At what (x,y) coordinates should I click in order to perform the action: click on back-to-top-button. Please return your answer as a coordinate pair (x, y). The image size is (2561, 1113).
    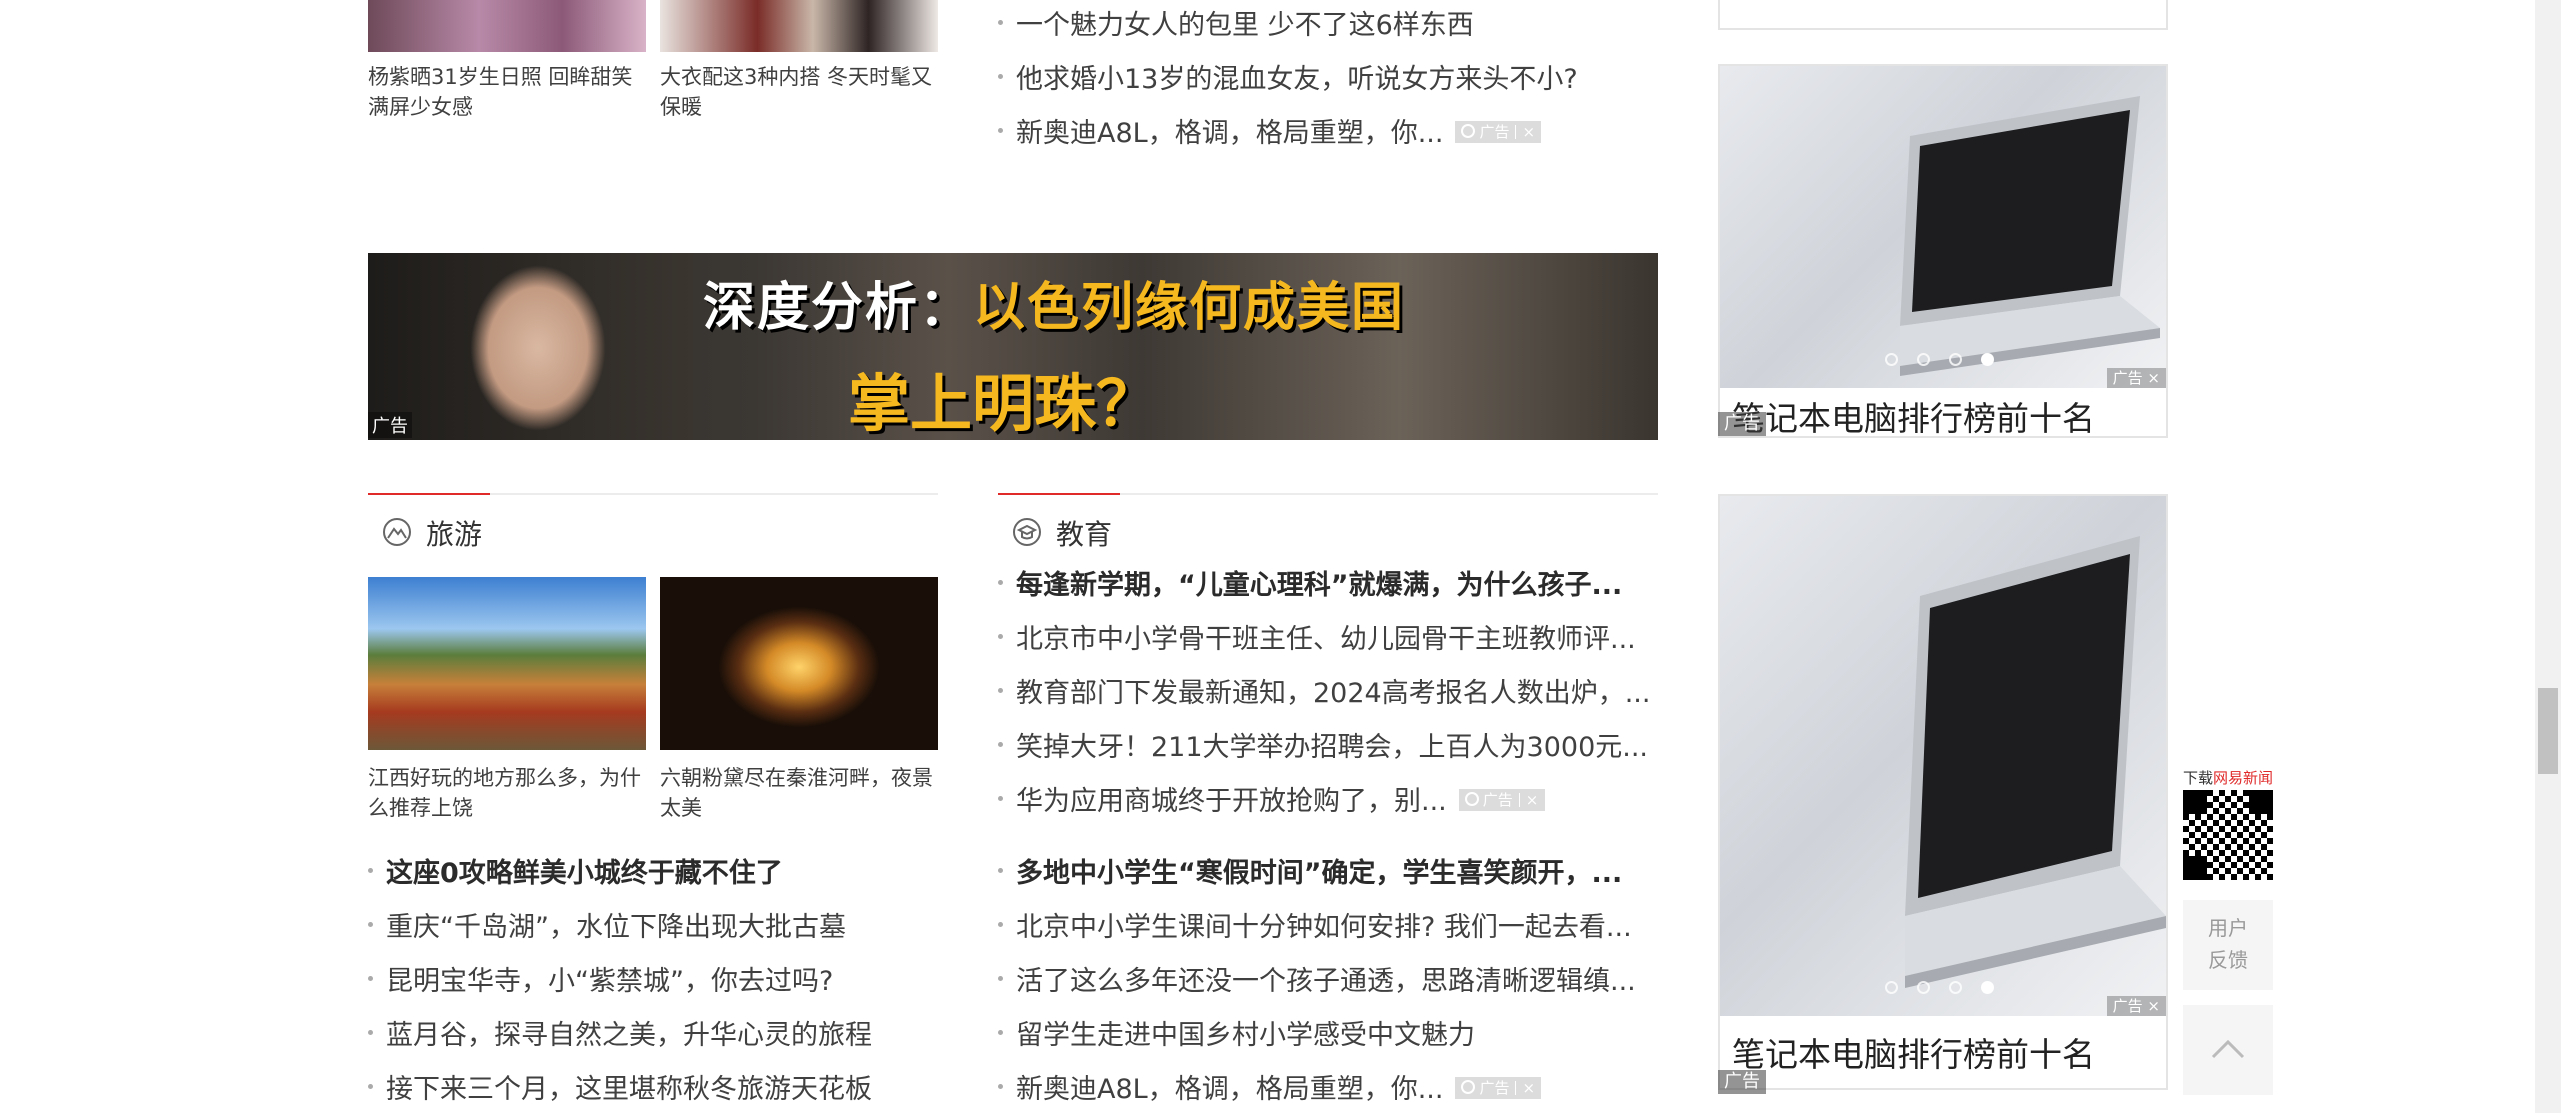
    Looking at the image, I should click on (2228, 1050).